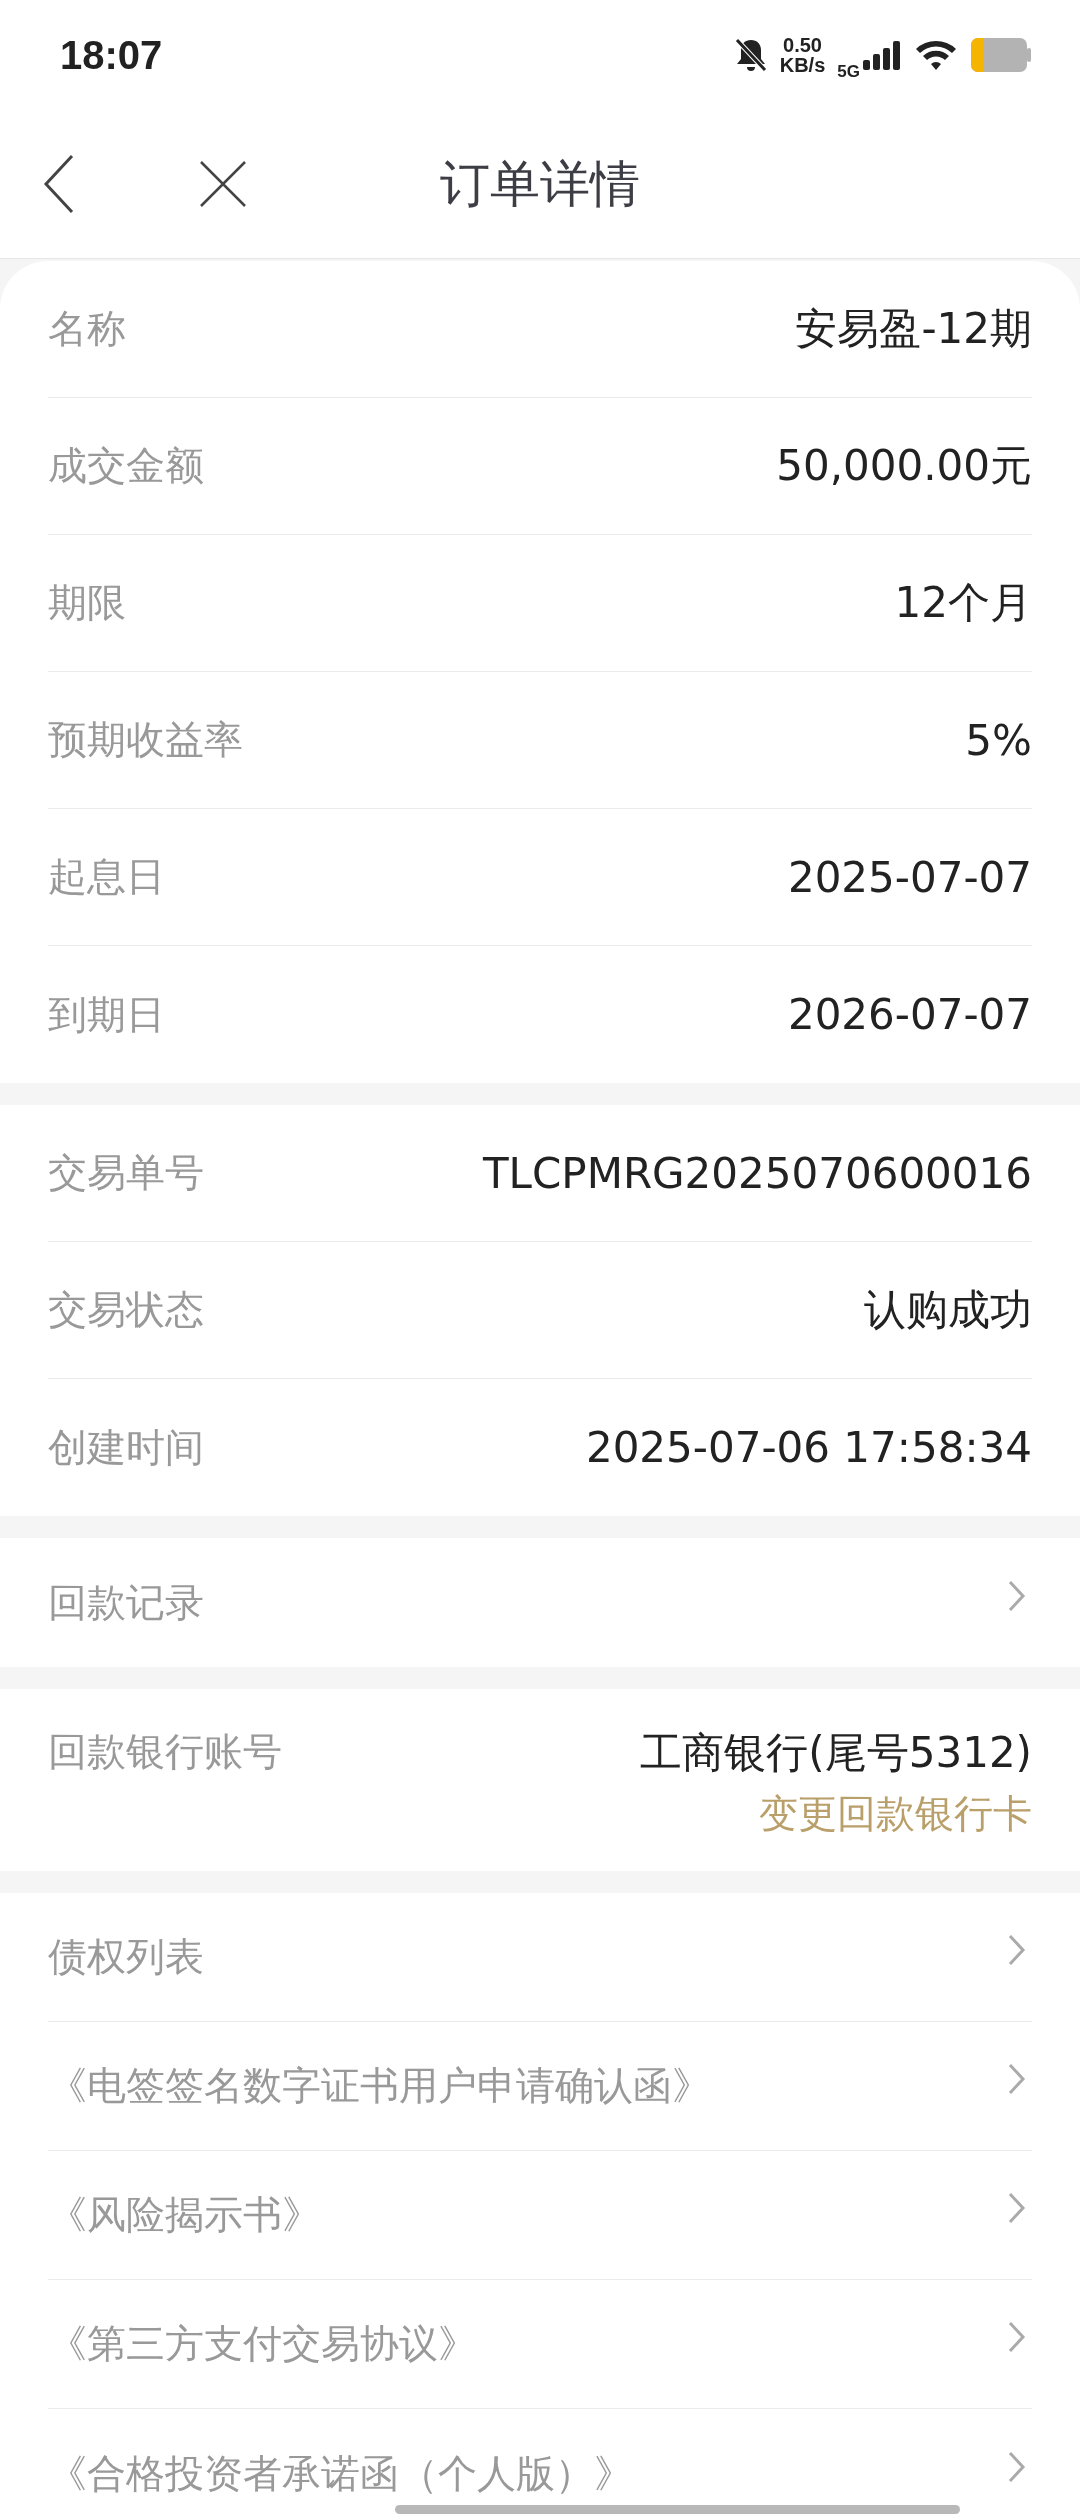  Describe the element at coordinates (126, 1310) in the screenshot. I see `field-label: 交易状态` at that location.